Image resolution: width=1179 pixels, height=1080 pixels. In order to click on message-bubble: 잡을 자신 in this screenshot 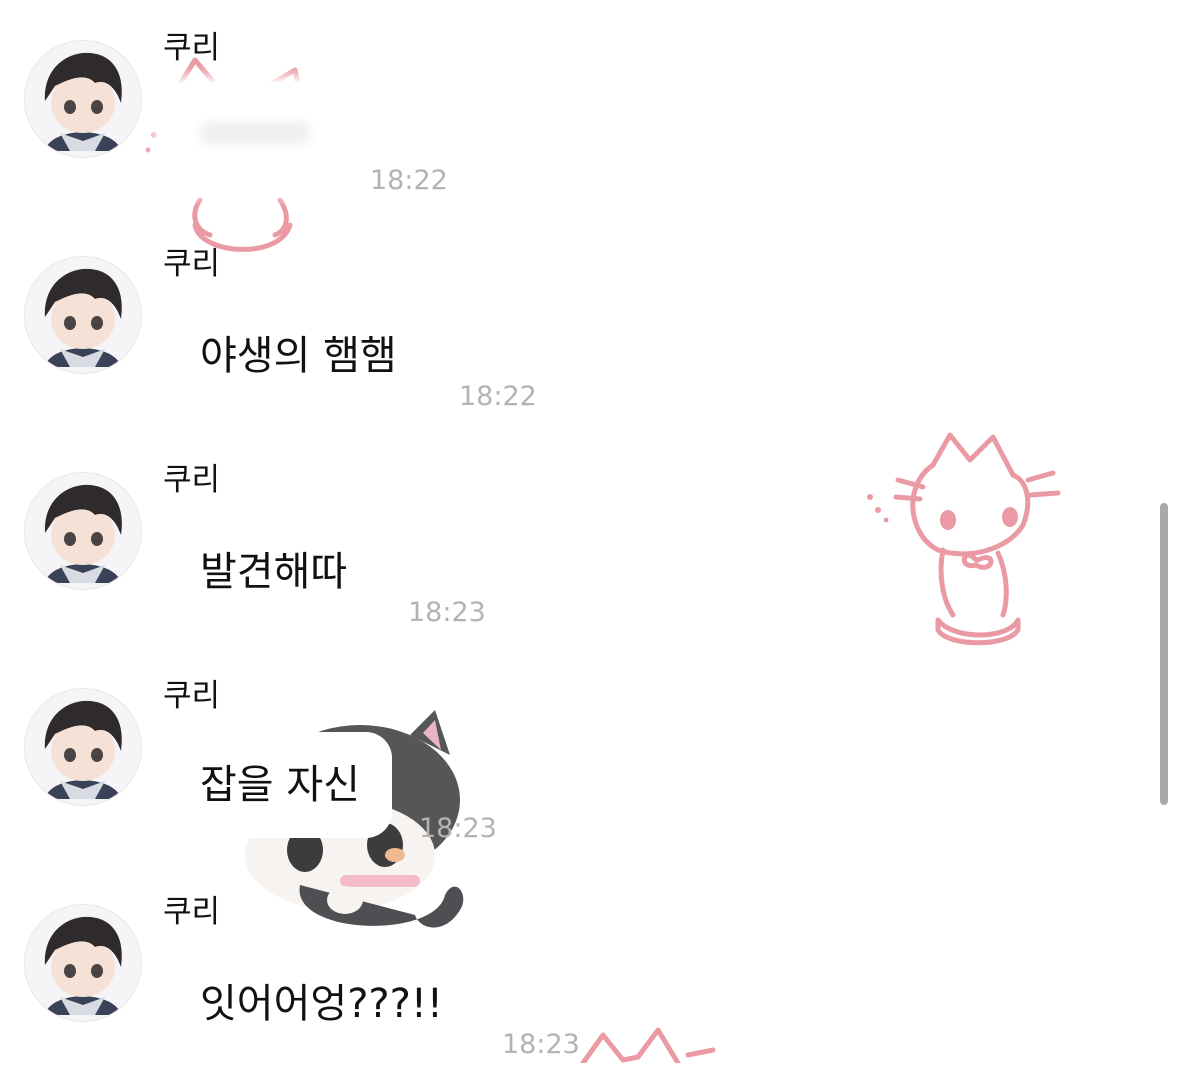, I will do `click(280, 785)`.